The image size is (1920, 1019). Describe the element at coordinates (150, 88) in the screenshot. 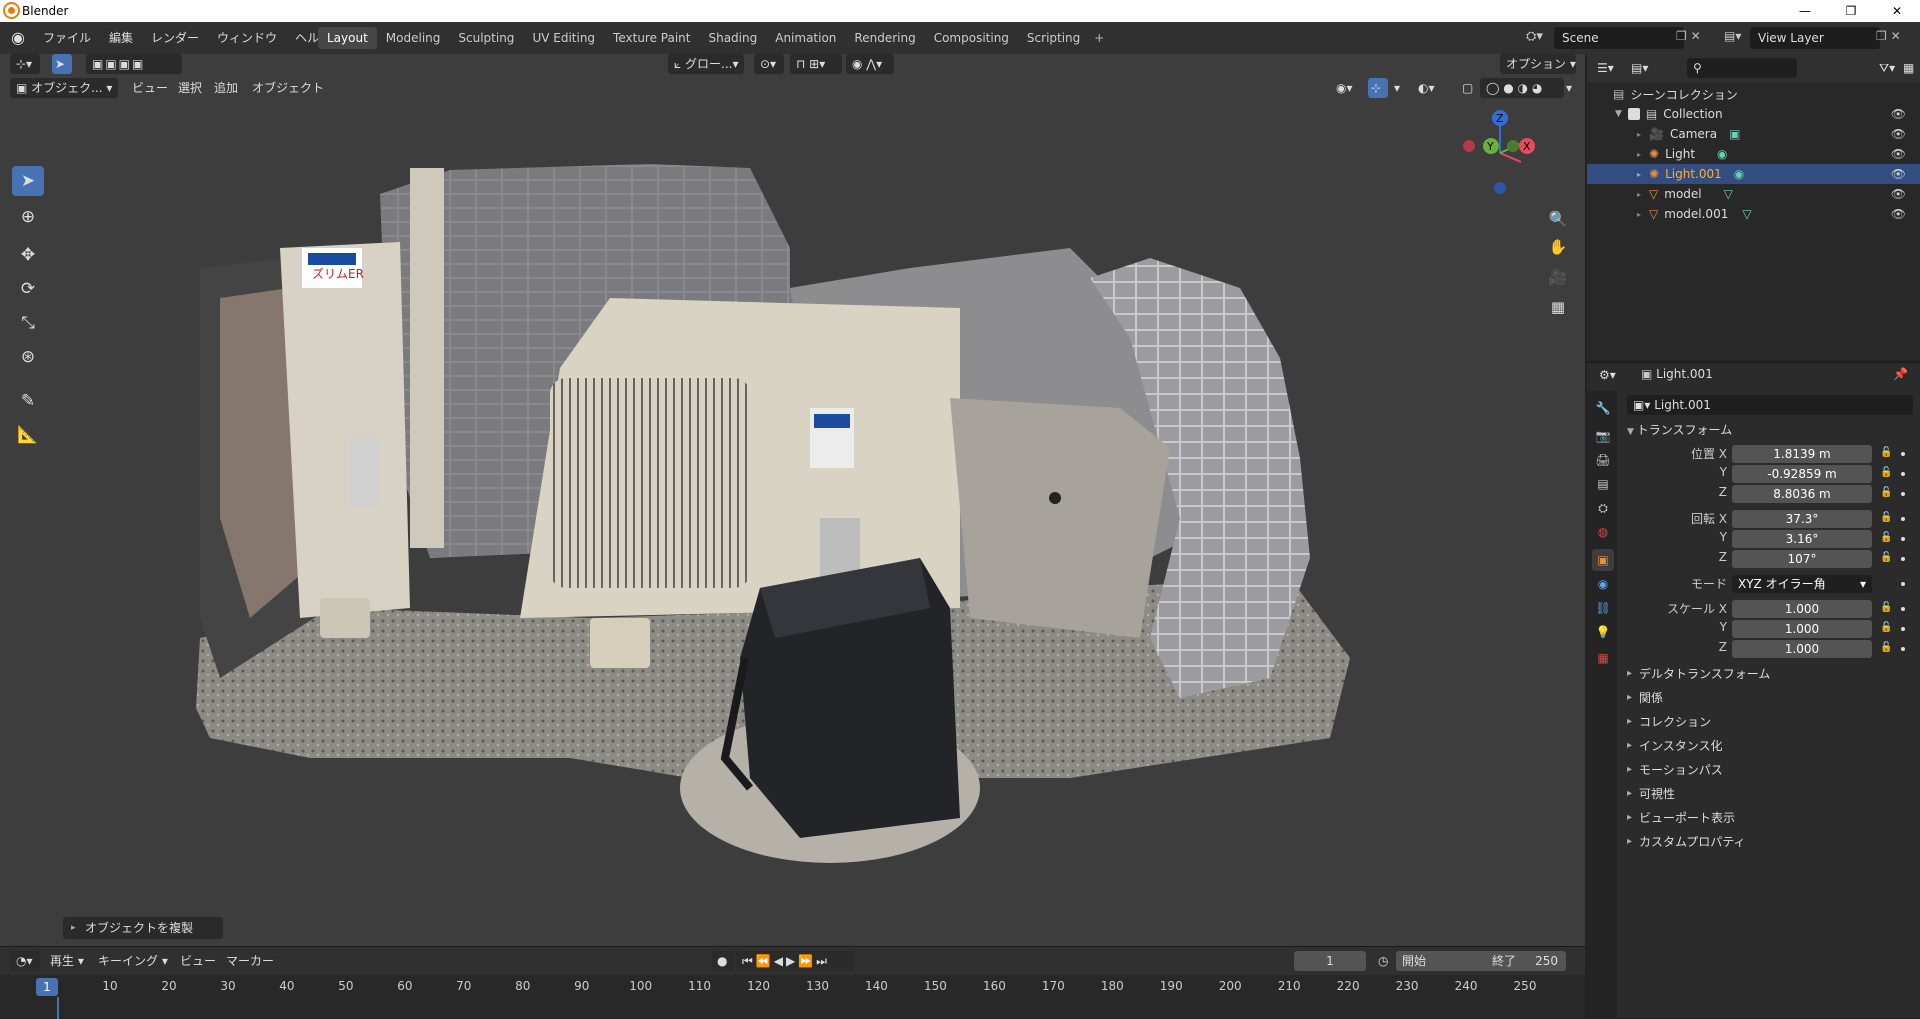

I see `menu-view: ビュー` at that location.